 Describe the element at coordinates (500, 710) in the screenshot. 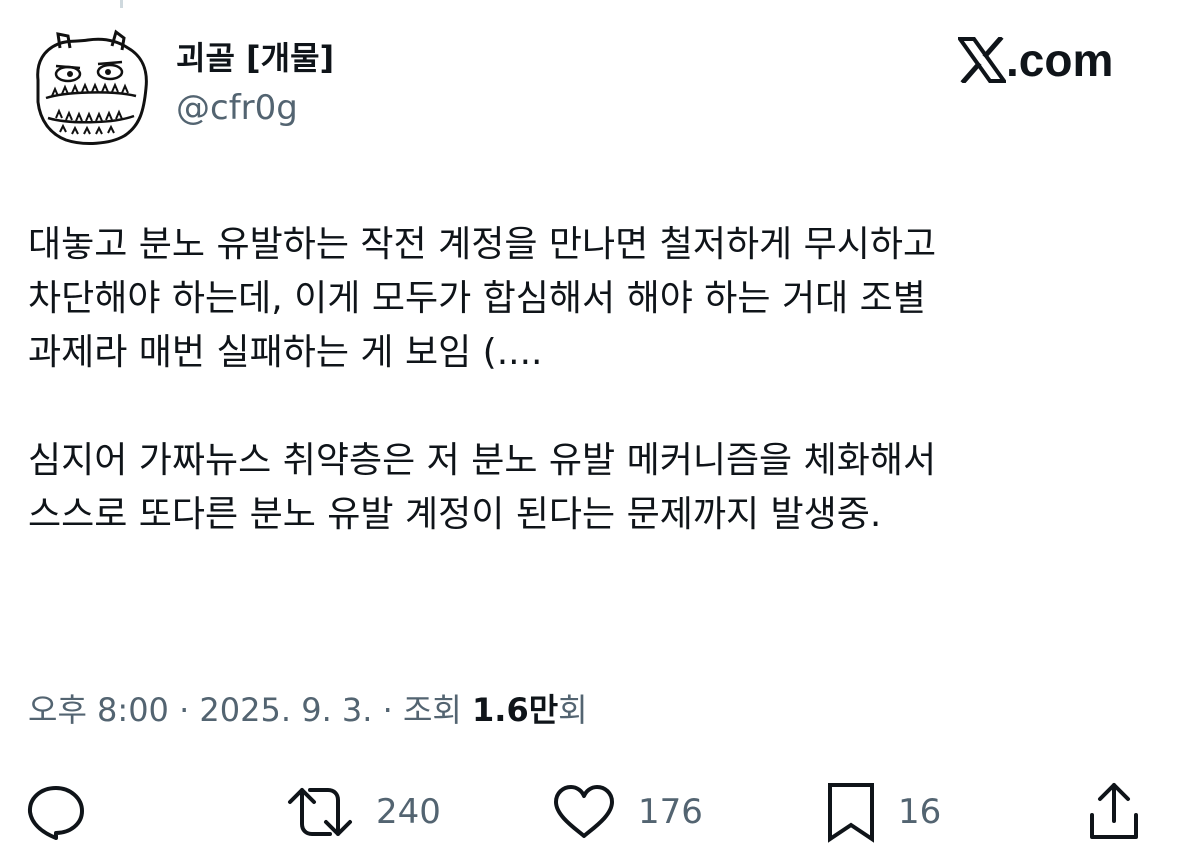

I see `view-count-number: 1.6` at that location.